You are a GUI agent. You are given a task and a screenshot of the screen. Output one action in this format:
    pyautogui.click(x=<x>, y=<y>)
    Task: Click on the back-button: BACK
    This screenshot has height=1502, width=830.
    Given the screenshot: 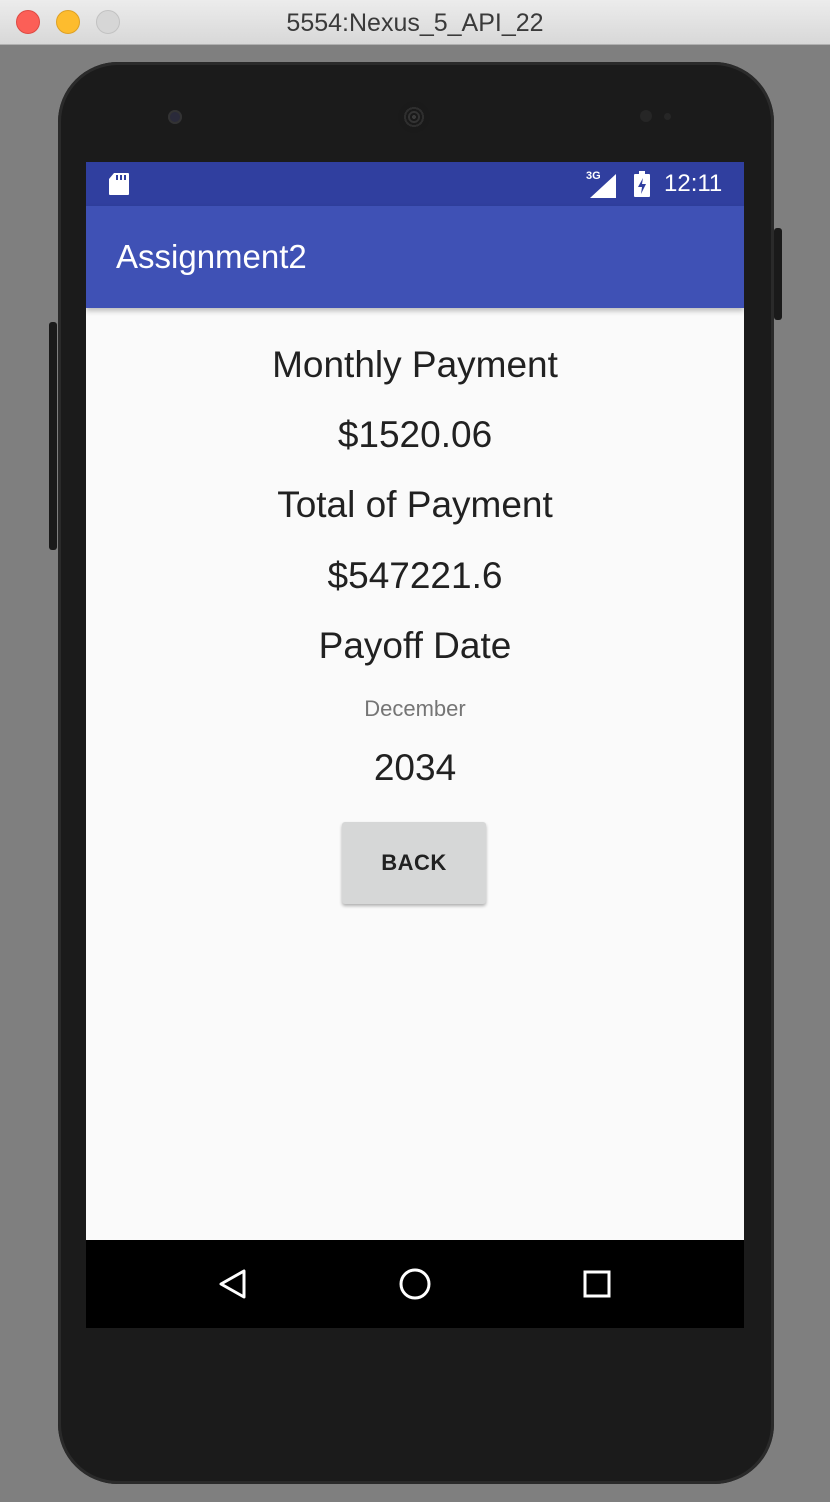 What is the action you would take?
    pyautogui.click(x=414, y=863)
    